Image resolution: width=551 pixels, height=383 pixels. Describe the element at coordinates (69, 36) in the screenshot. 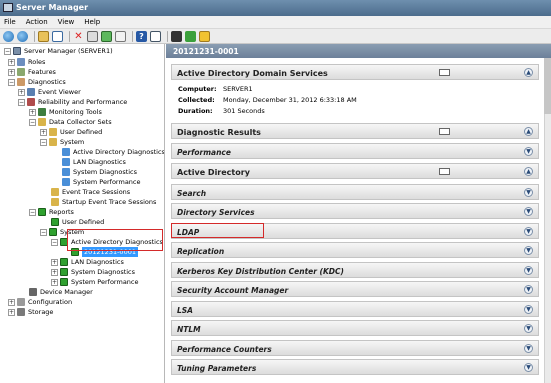

I see `toolbar-separator` at that location.